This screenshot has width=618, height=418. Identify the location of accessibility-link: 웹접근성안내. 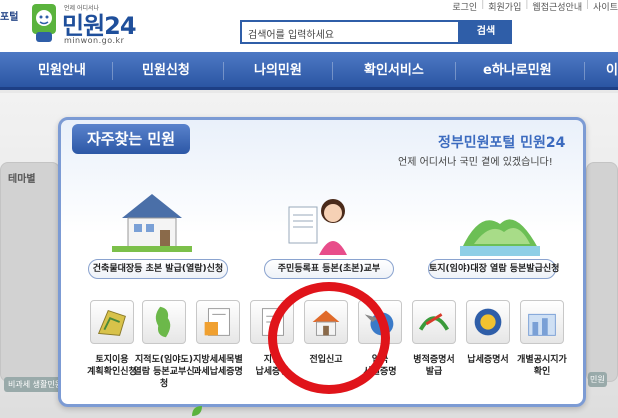
(557, 6).